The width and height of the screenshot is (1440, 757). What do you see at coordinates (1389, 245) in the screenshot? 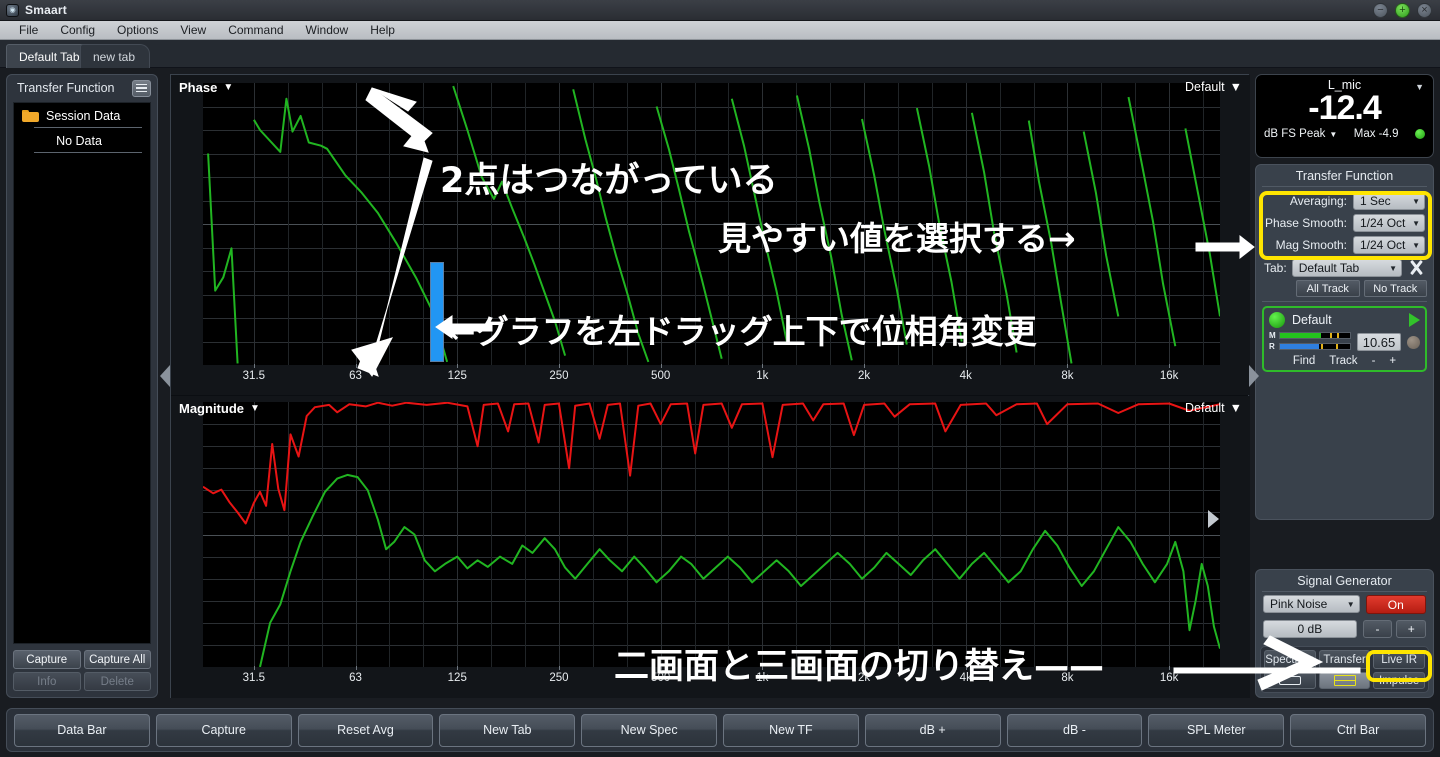
I see `mag-smooth-dropdown: 1/24 Oct ▼` at bounding box center [1389, 245].